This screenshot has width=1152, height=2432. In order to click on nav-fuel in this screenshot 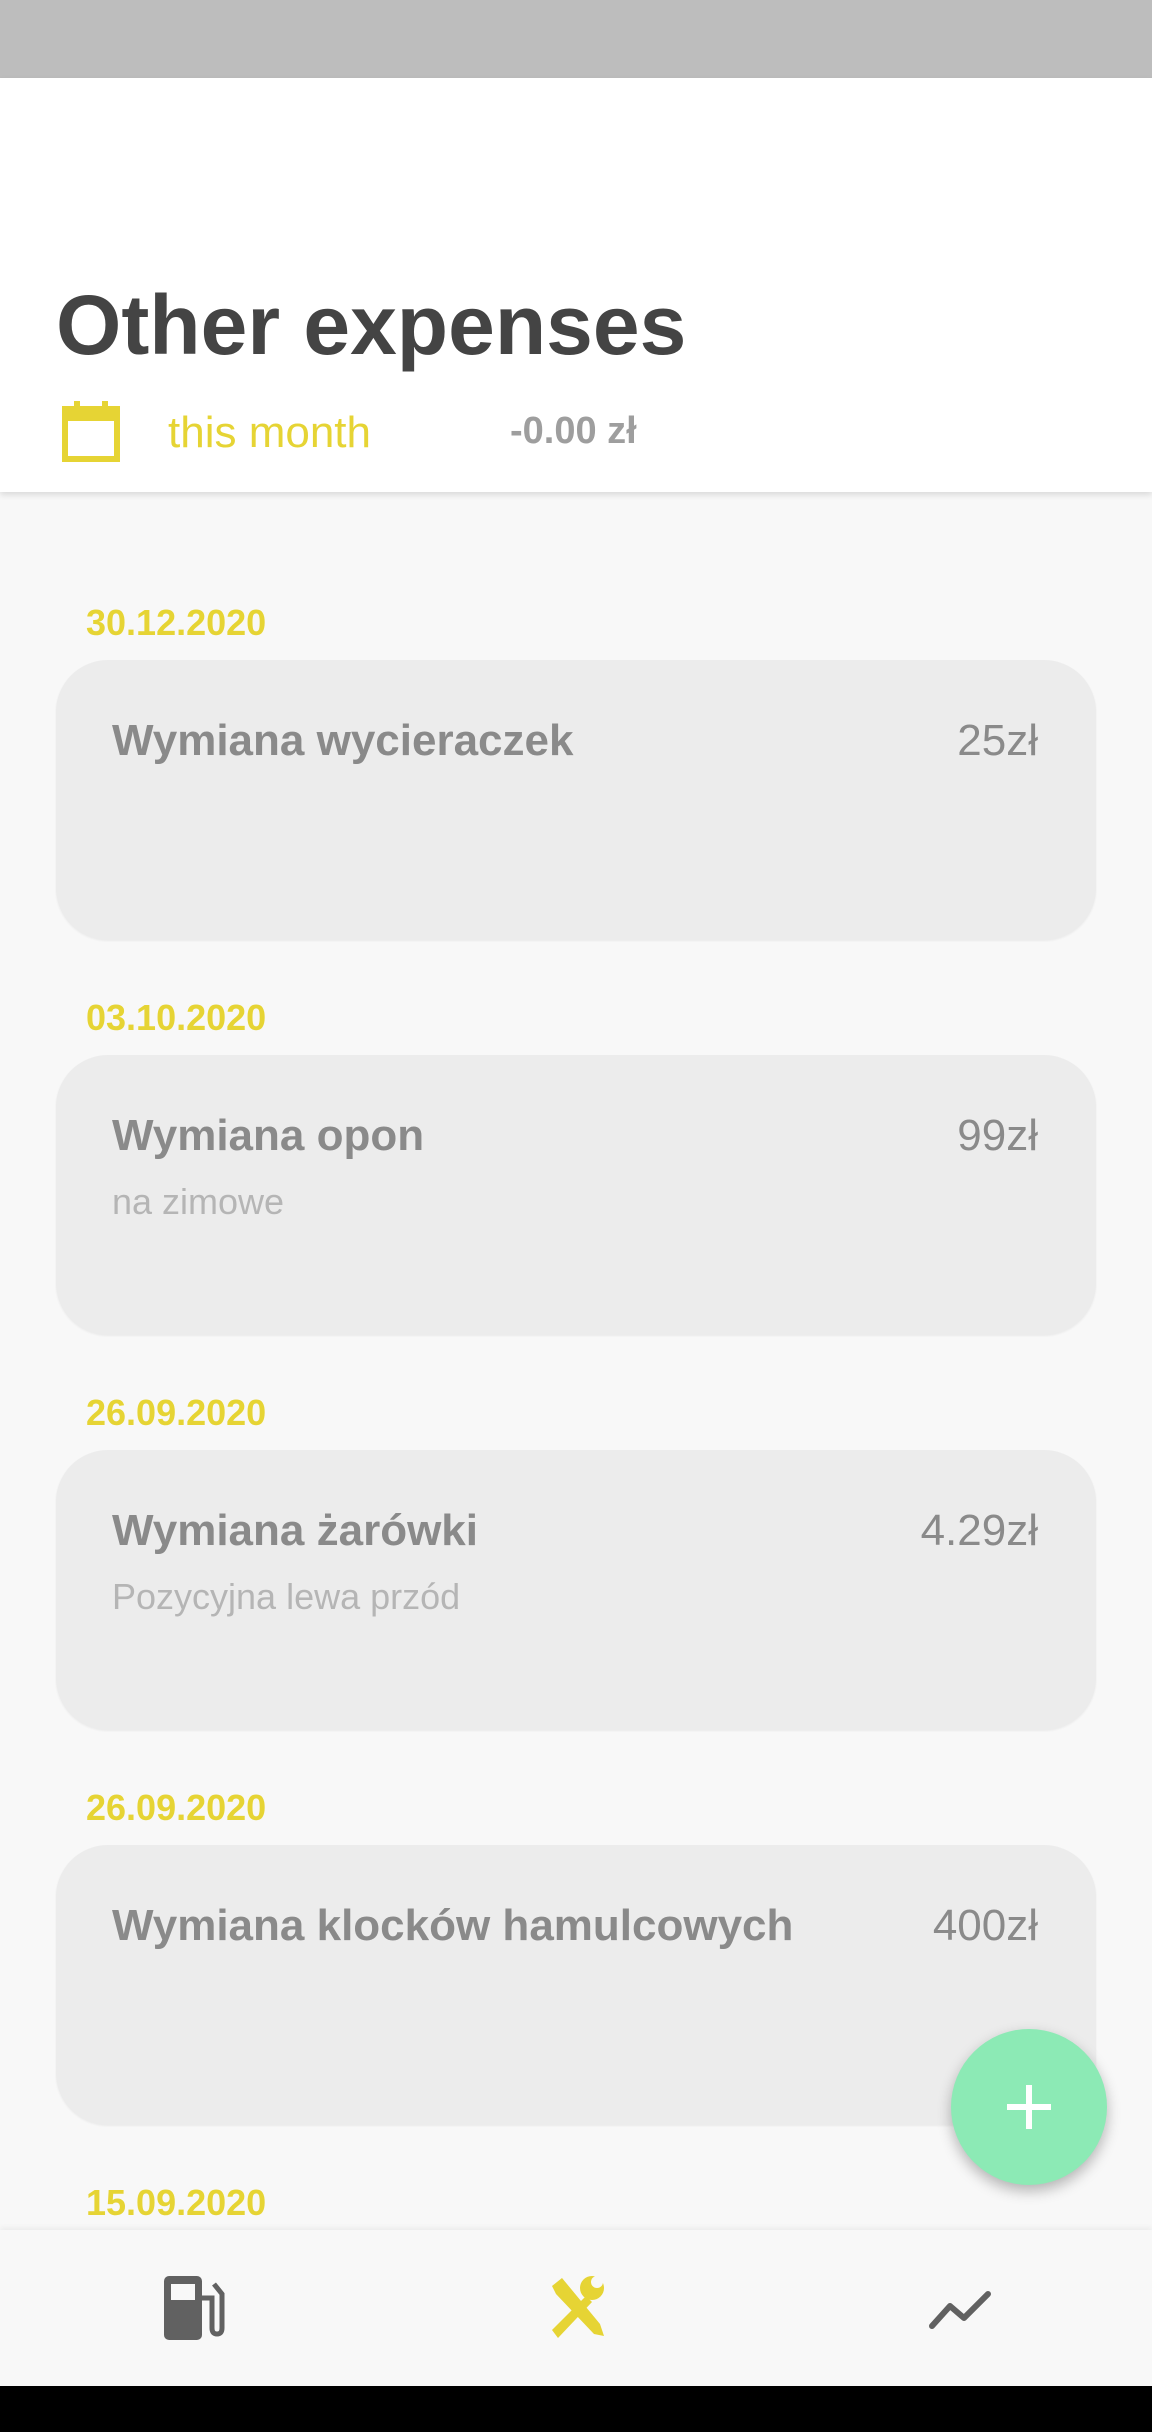, I will do `click(192, 2308)`.